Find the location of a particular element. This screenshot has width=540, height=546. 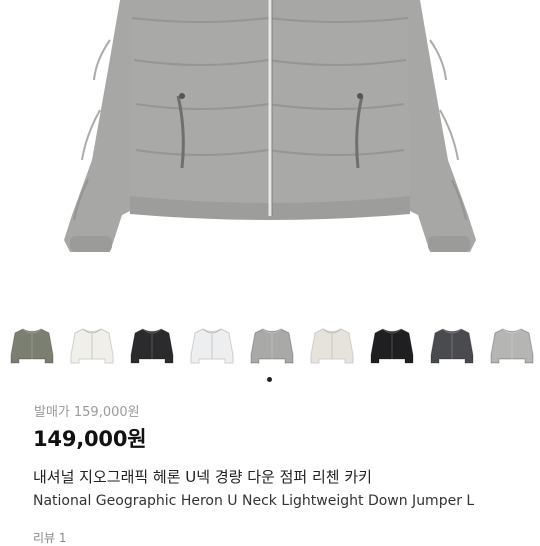

carousel-indicator-dot is located at coordinates (269, 379).